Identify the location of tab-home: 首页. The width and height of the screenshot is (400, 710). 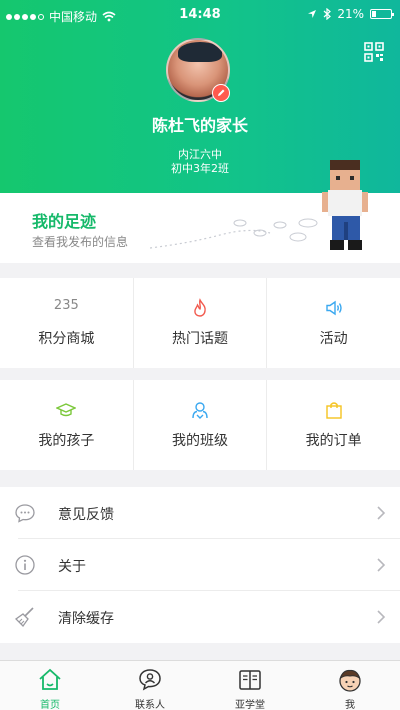
(50, 685).